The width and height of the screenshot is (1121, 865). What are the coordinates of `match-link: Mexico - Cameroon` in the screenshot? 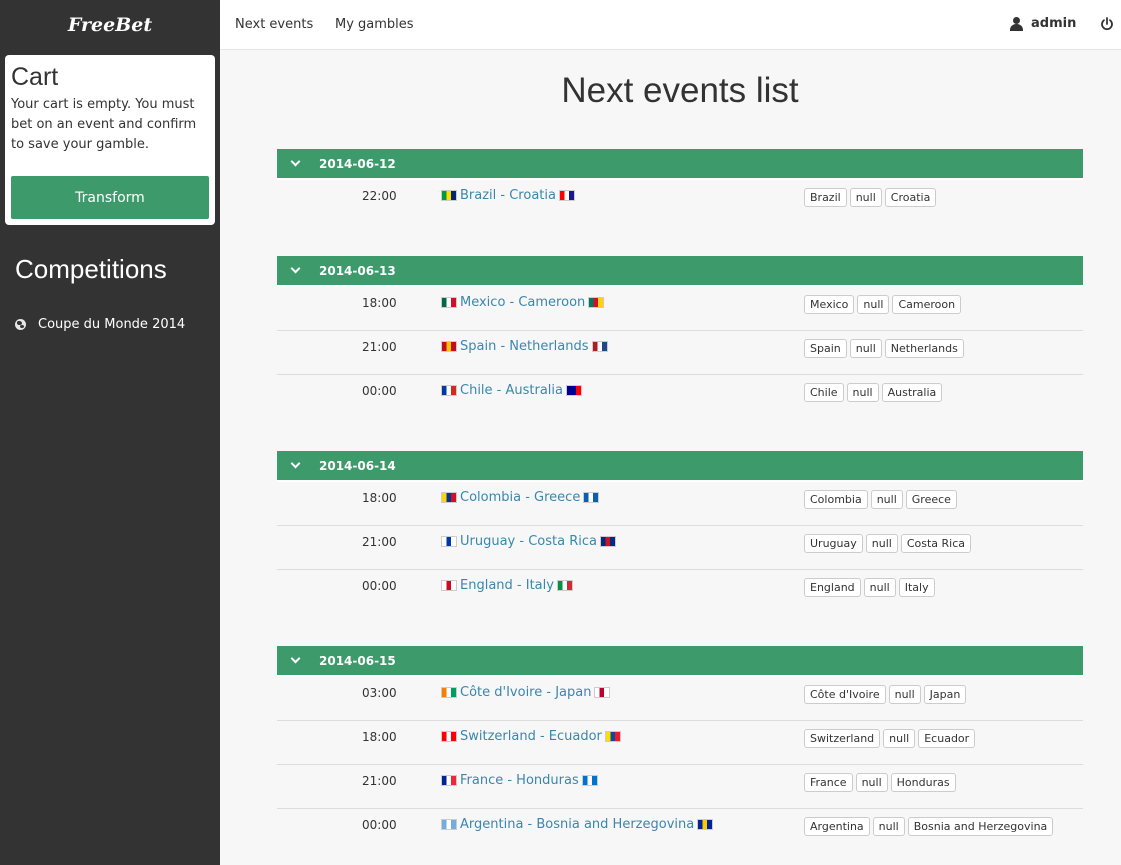 It's located at (522, 302).